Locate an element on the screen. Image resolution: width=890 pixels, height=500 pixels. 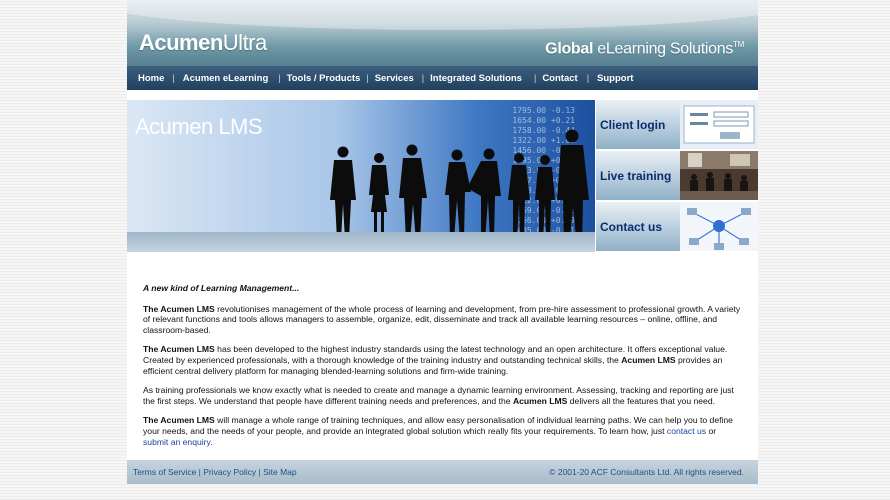
paragraph-4-or: or is located at coordinates (711, 430).